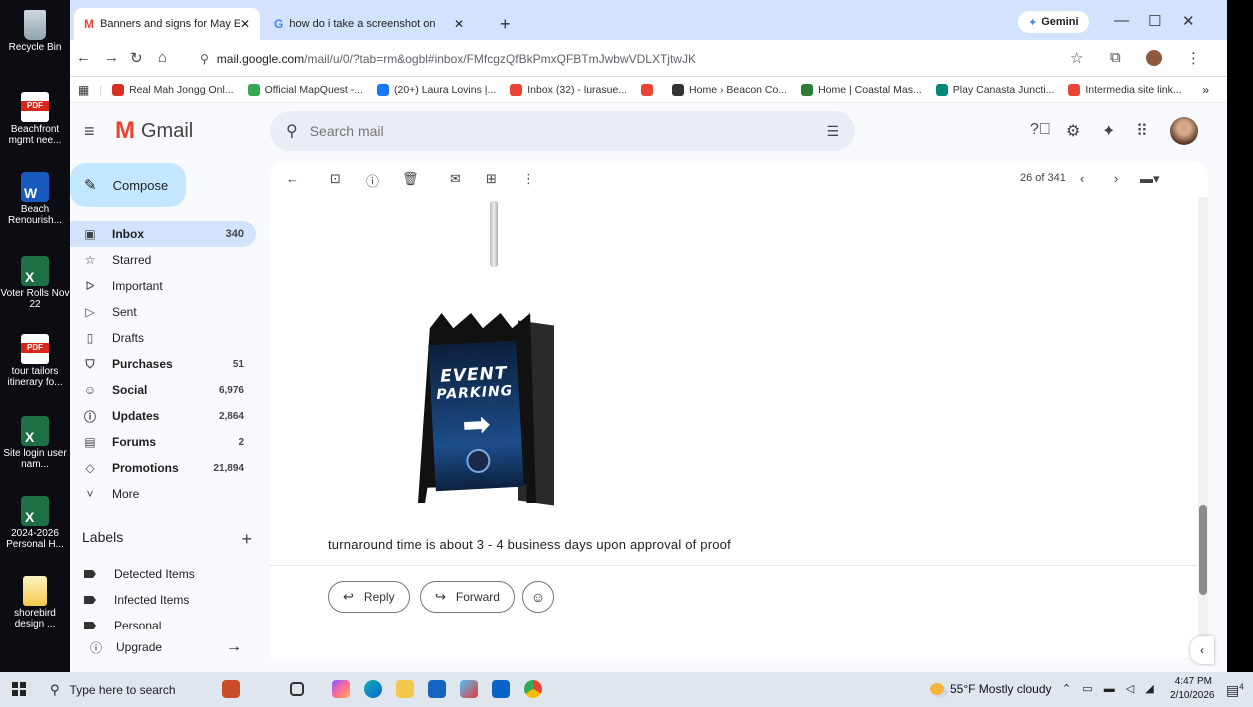  I want to click on desktop-icon-bin: Recycle Bin, so click(35, 31).